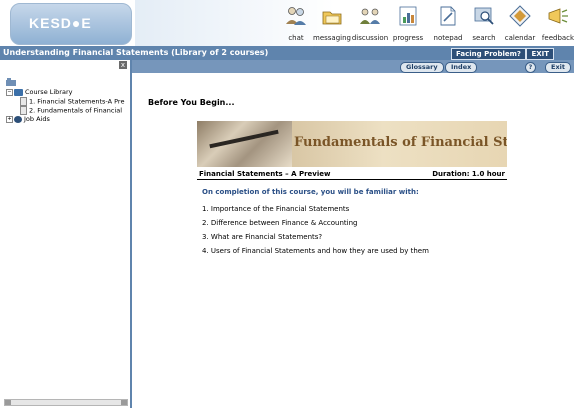 This screenshot has width=574, height=408. What do you see at coordinates (77, 101) in the screenshot?
I see `tree-item-label: 1. Financial Statements-A Pre` at bounding box center [77, 101].